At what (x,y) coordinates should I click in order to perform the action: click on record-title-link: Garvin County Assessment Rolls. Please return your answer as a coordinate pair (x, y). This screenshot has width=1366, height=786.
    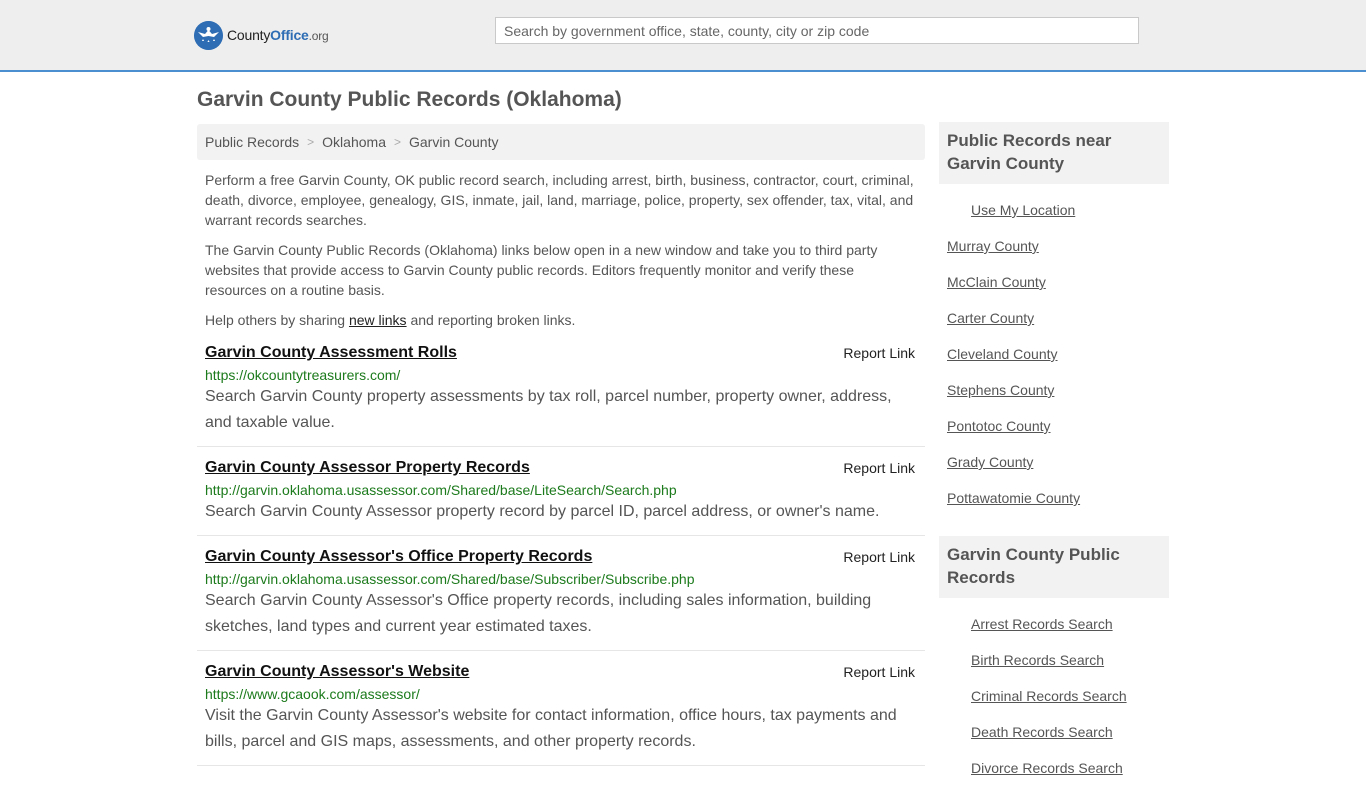
    Looking at the image, I should click on (331, 353).